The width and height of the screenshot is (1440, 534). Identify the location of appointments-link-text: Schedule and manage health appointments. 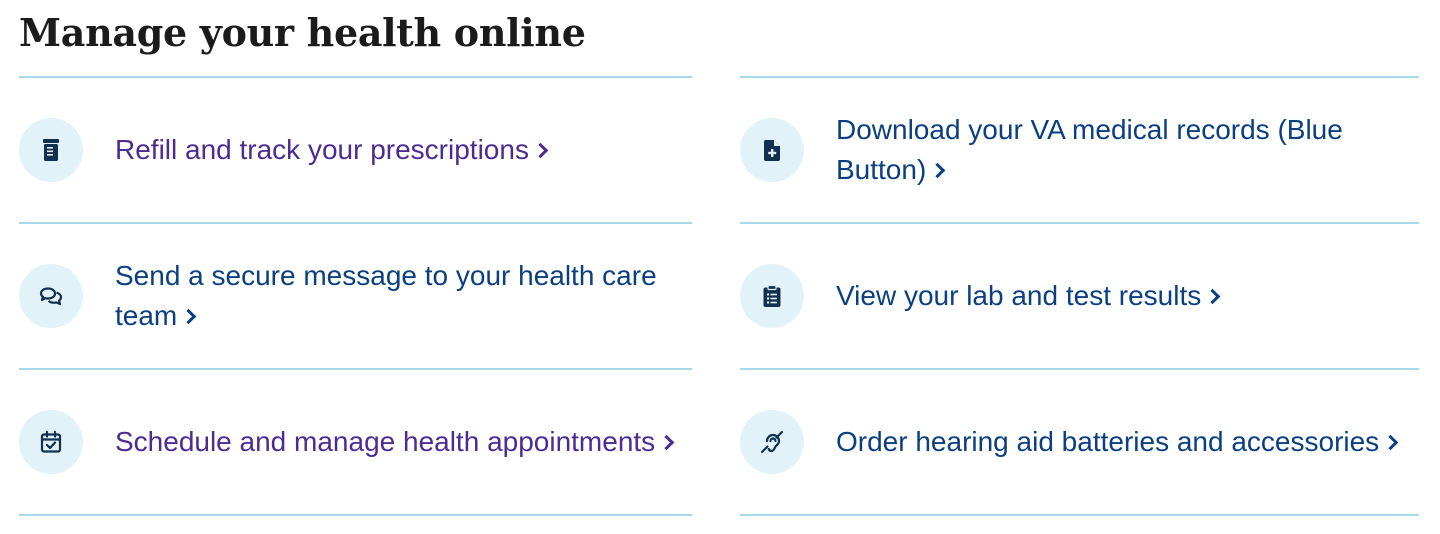
(385, 441).